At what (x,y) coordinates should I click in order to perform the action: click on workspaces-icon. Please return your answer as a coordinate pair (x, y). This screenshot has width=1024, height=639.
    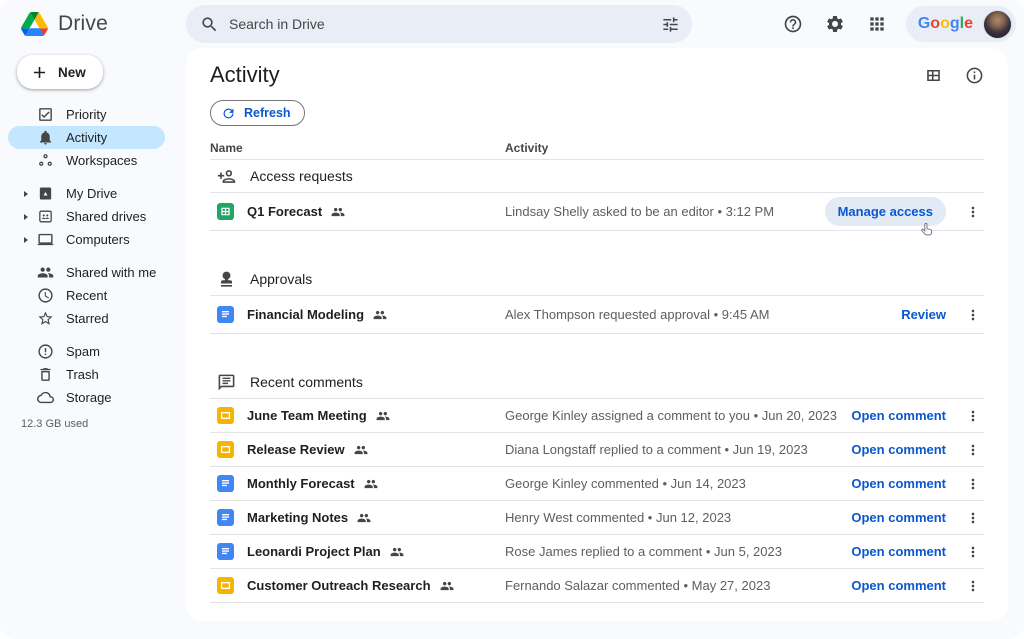
    Looking at the image, I should click on (45, 160).